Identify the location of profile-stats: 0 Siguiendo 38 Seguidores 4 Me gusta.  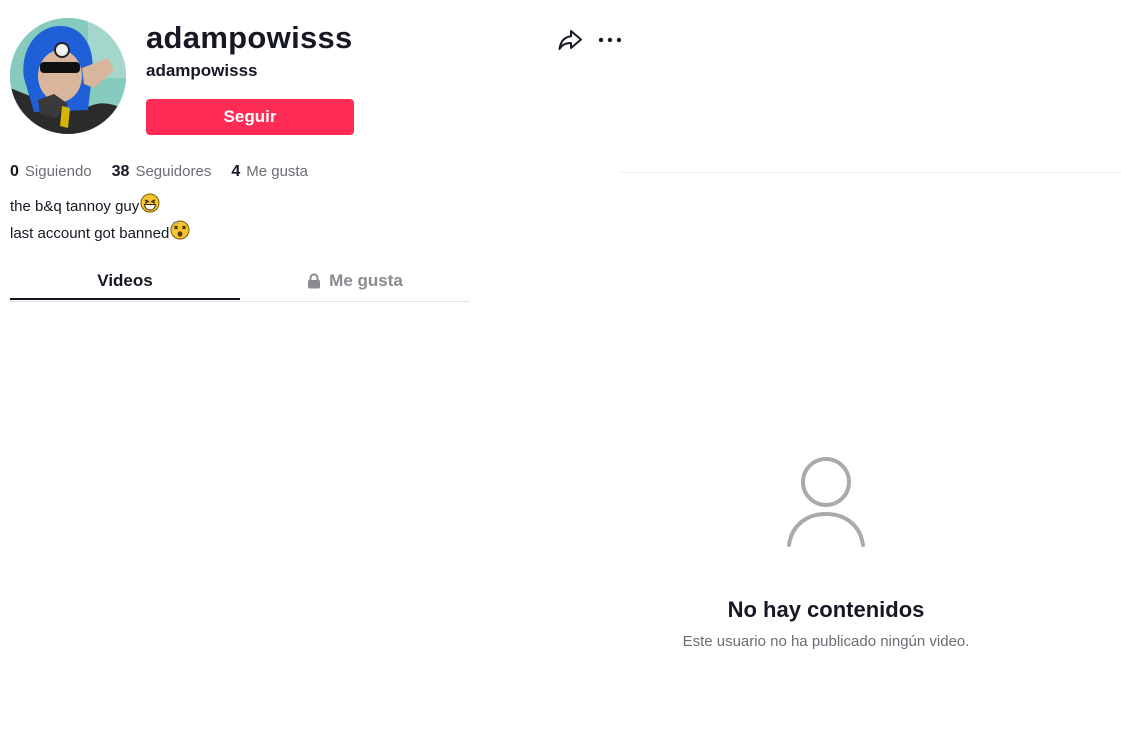
(169, 172).